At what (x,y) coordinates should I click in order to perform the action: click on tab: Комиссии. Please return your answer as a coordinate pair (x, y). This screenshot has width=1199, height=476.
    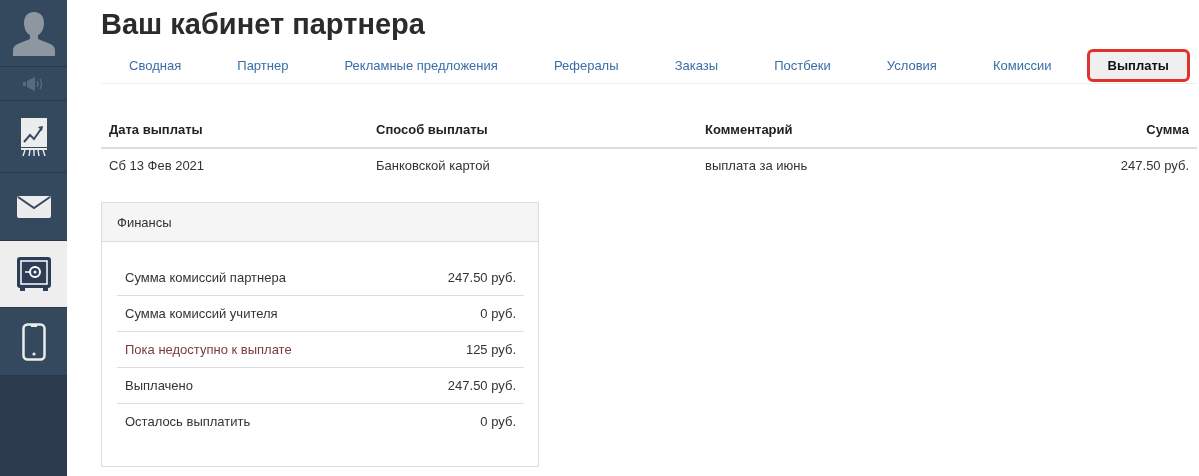
    Looking at the image, I should click on (1022, 65).